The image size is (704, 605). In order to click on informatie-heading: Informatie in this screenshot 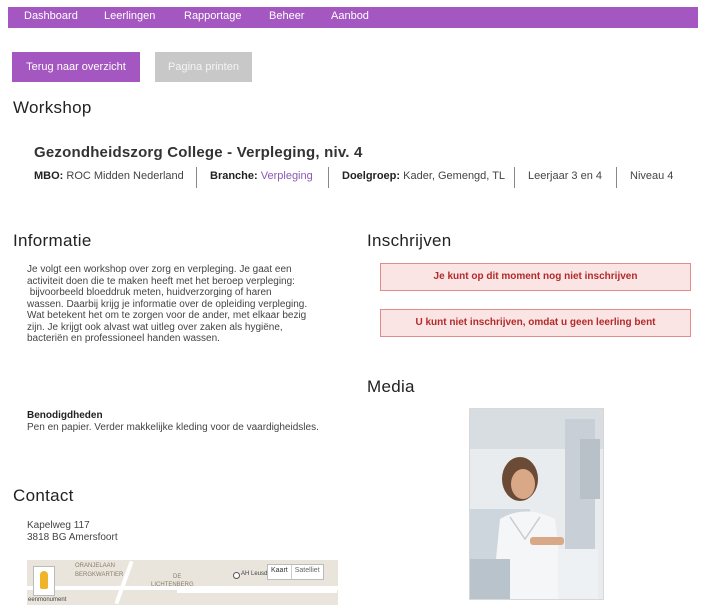, I will do `click(52, 240)`.